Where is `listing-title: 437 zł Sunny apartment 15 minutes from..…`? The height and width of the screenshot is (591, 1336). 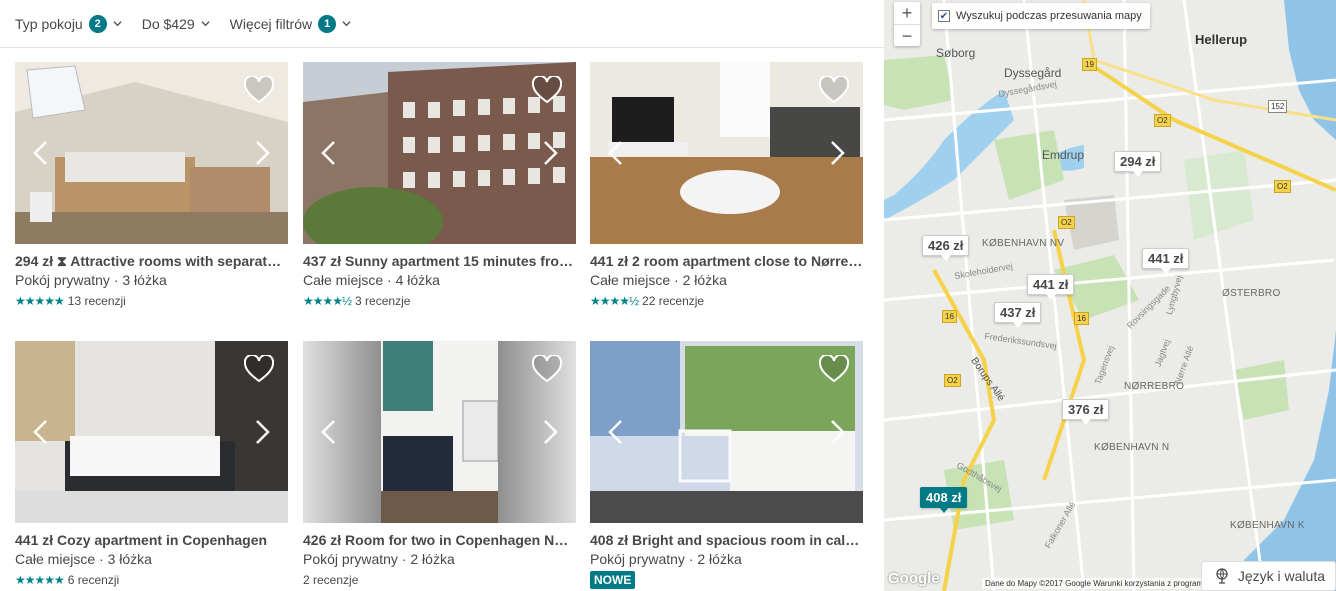 listing-title: 437 zł Sunny apartment 15 minutes from..… is located at coordinates (439, 261).